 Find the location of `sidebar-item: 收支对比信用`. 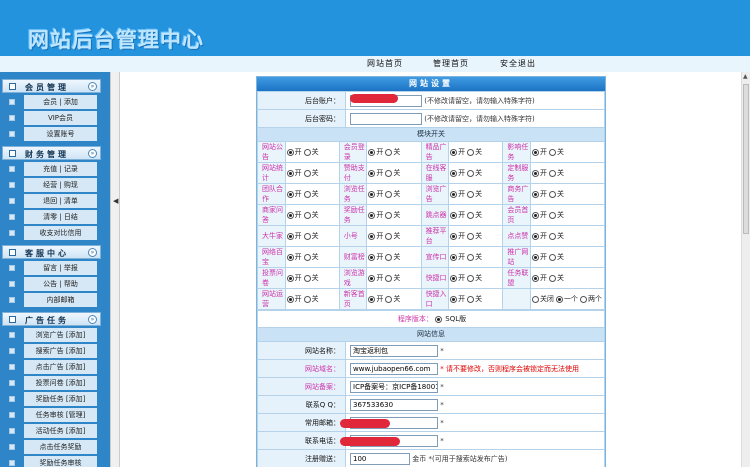

sidebar-item: 收支对比信用 is located at coordinates (51, 233).